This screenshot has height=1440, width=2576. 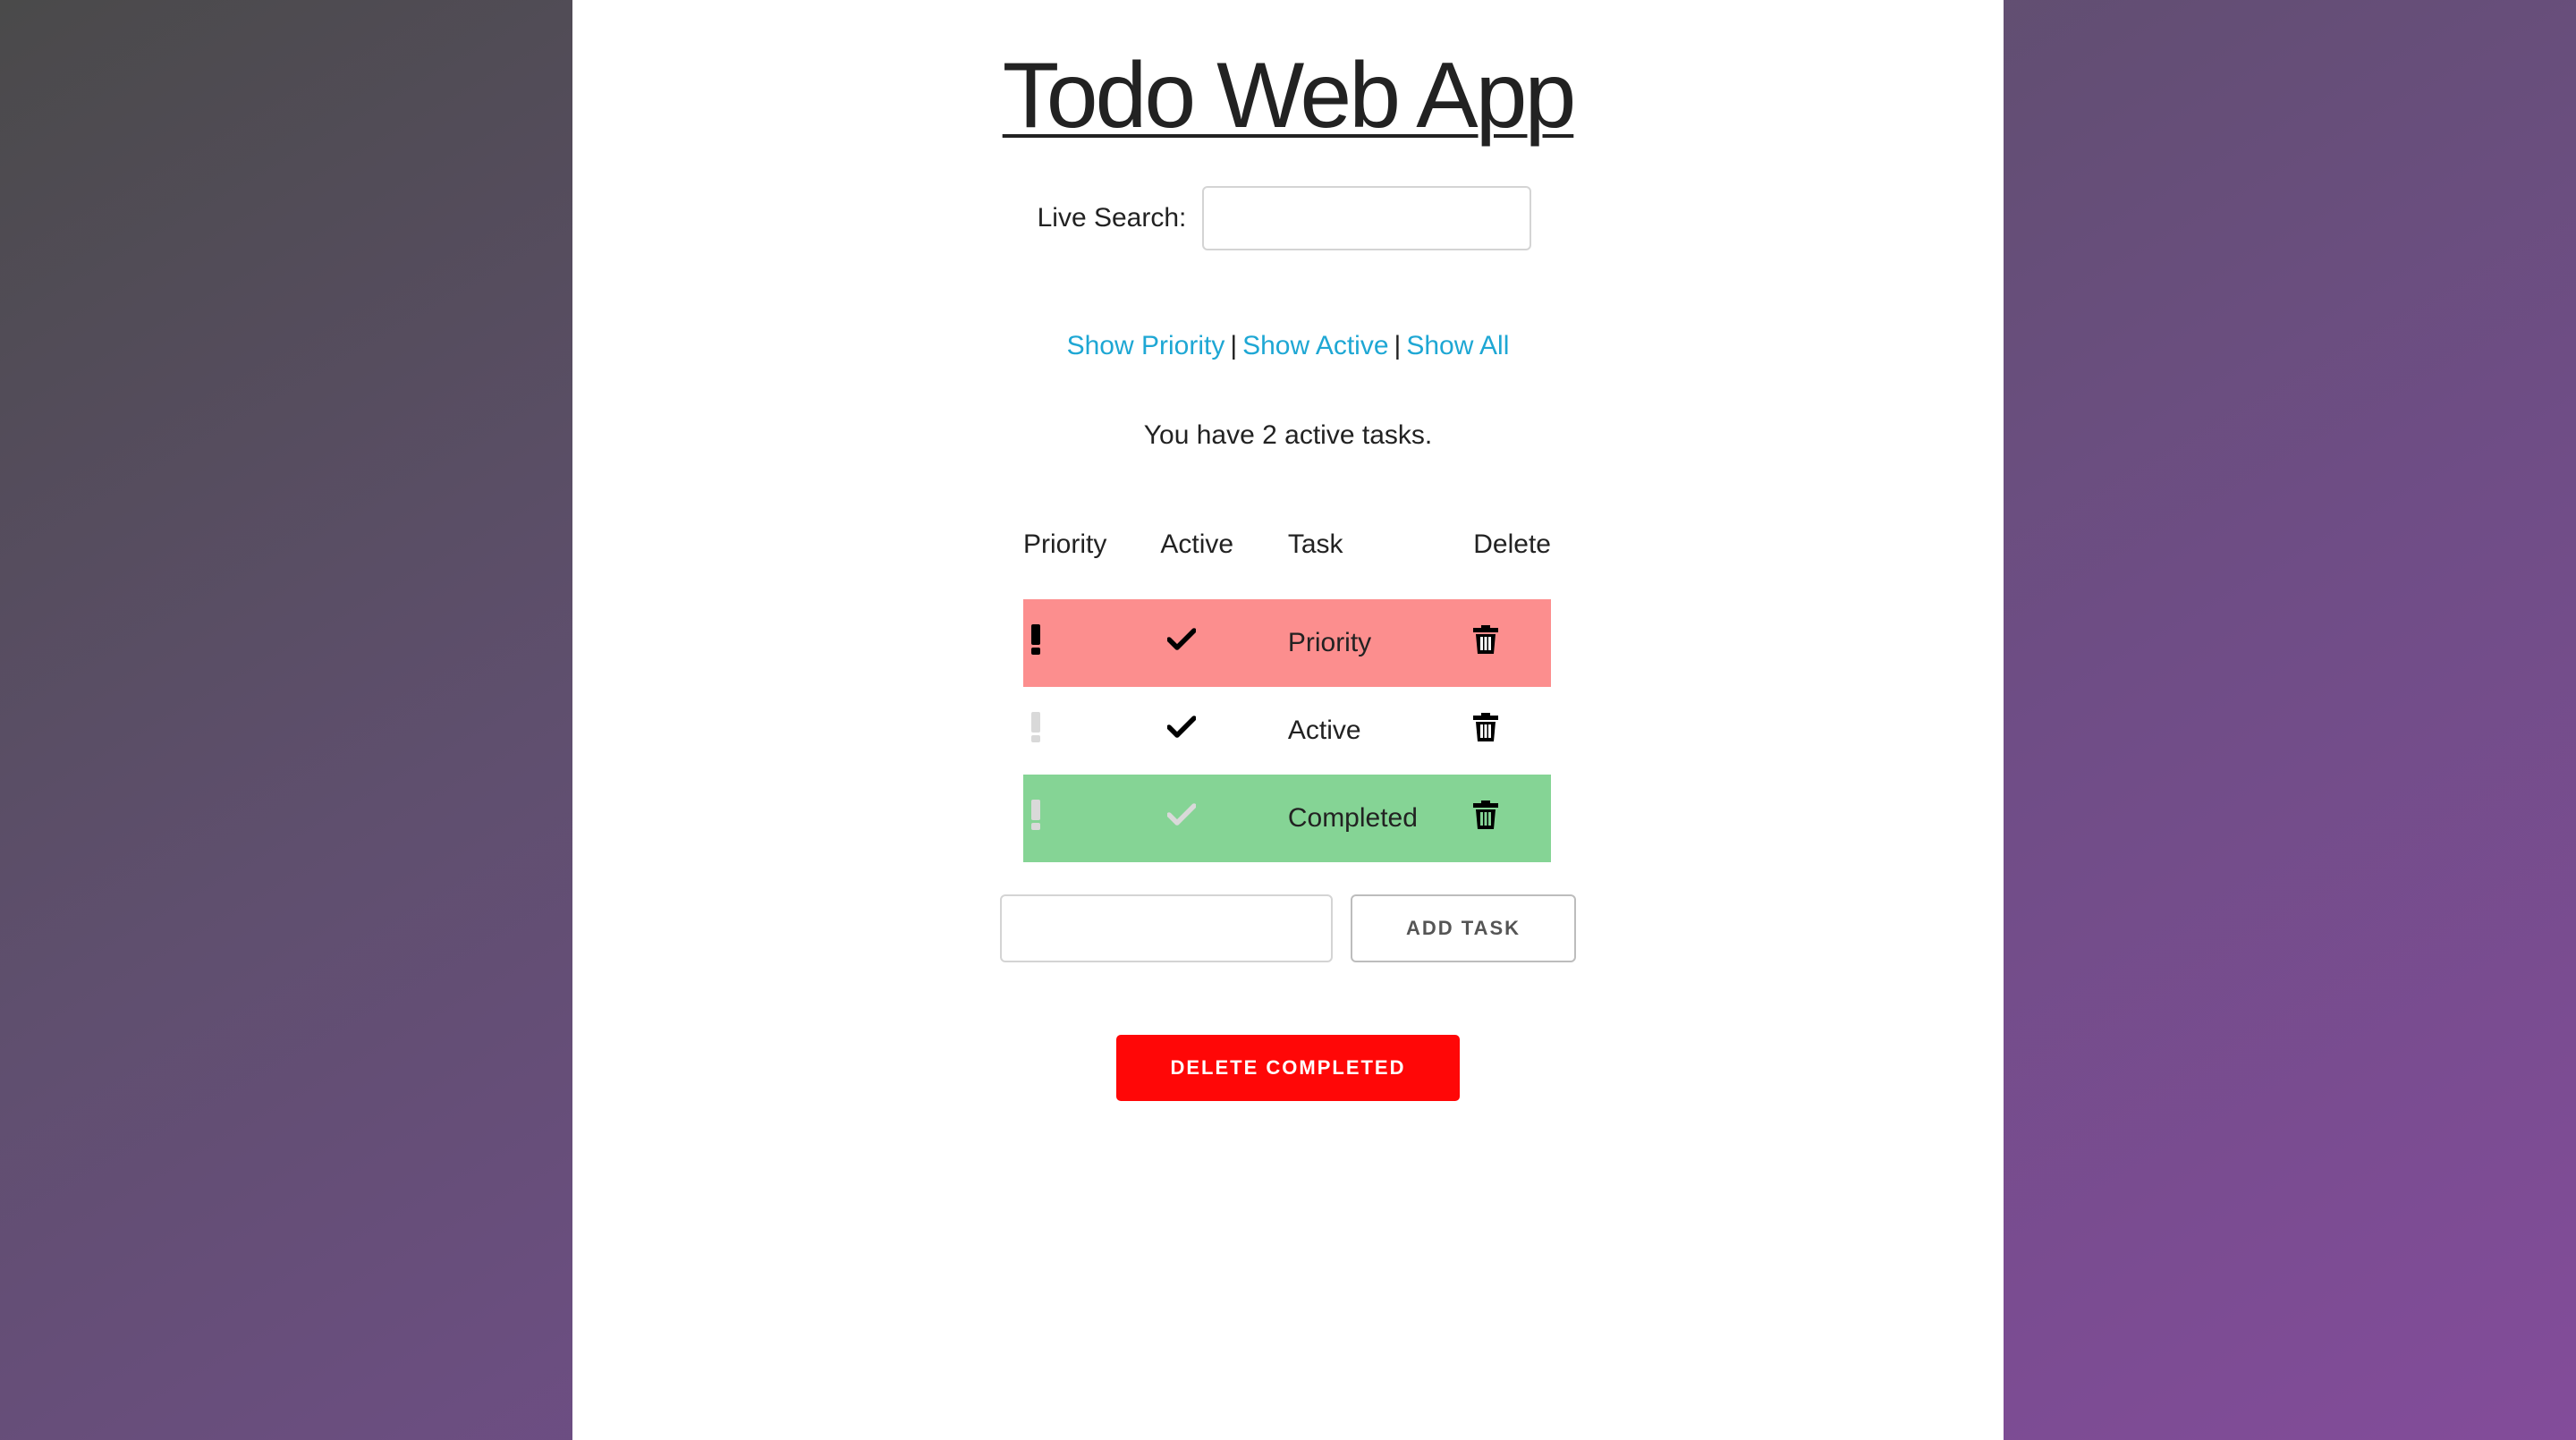 I want to click on live-search-row: Live Search:, so click(x=1288, y=218).